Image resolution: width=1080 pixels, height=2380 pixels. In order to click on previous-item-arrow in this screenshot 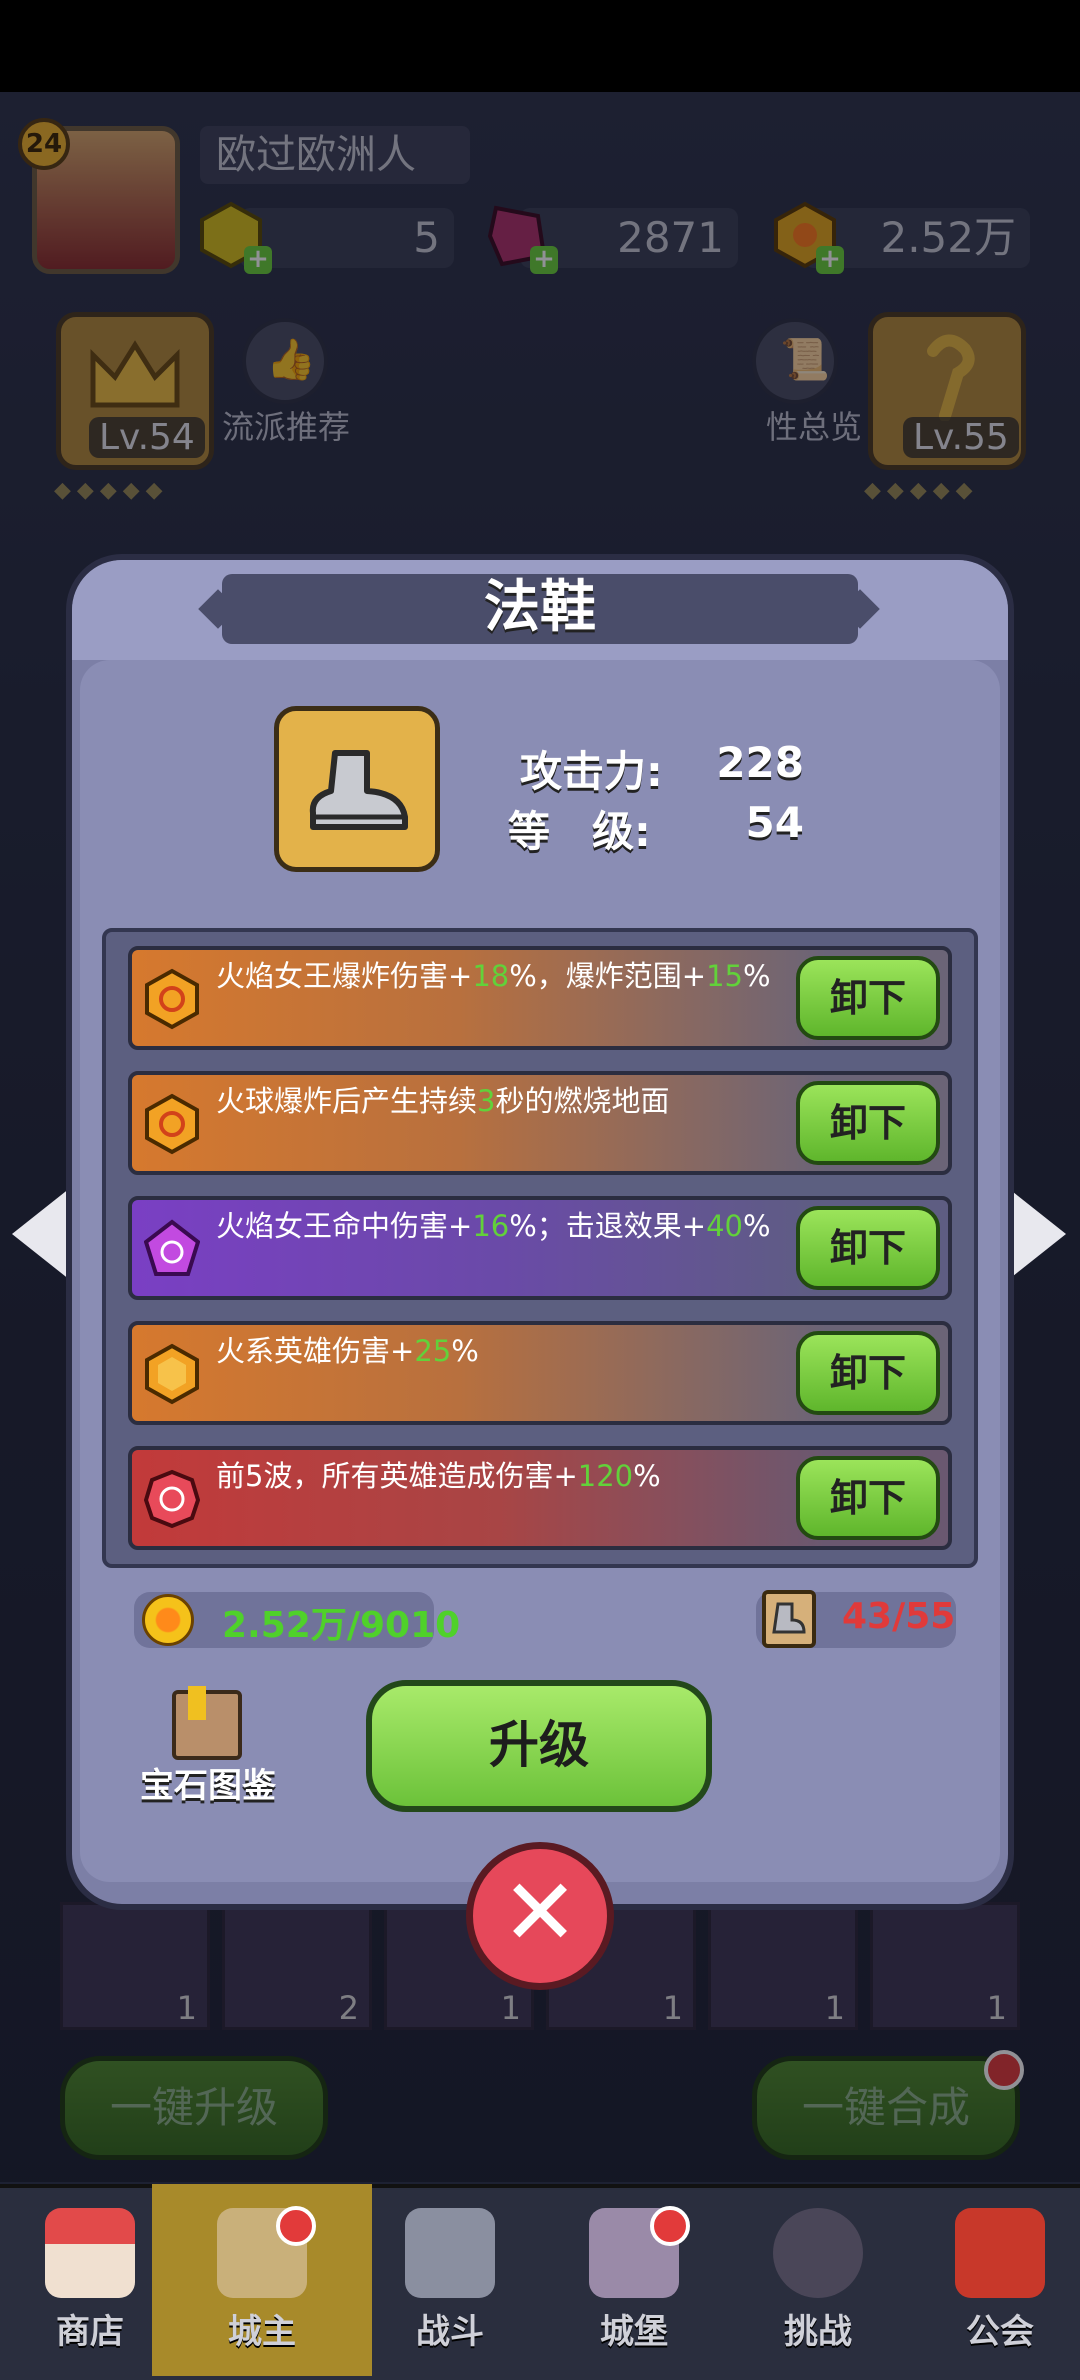, I will do `click(41, 1234)`.